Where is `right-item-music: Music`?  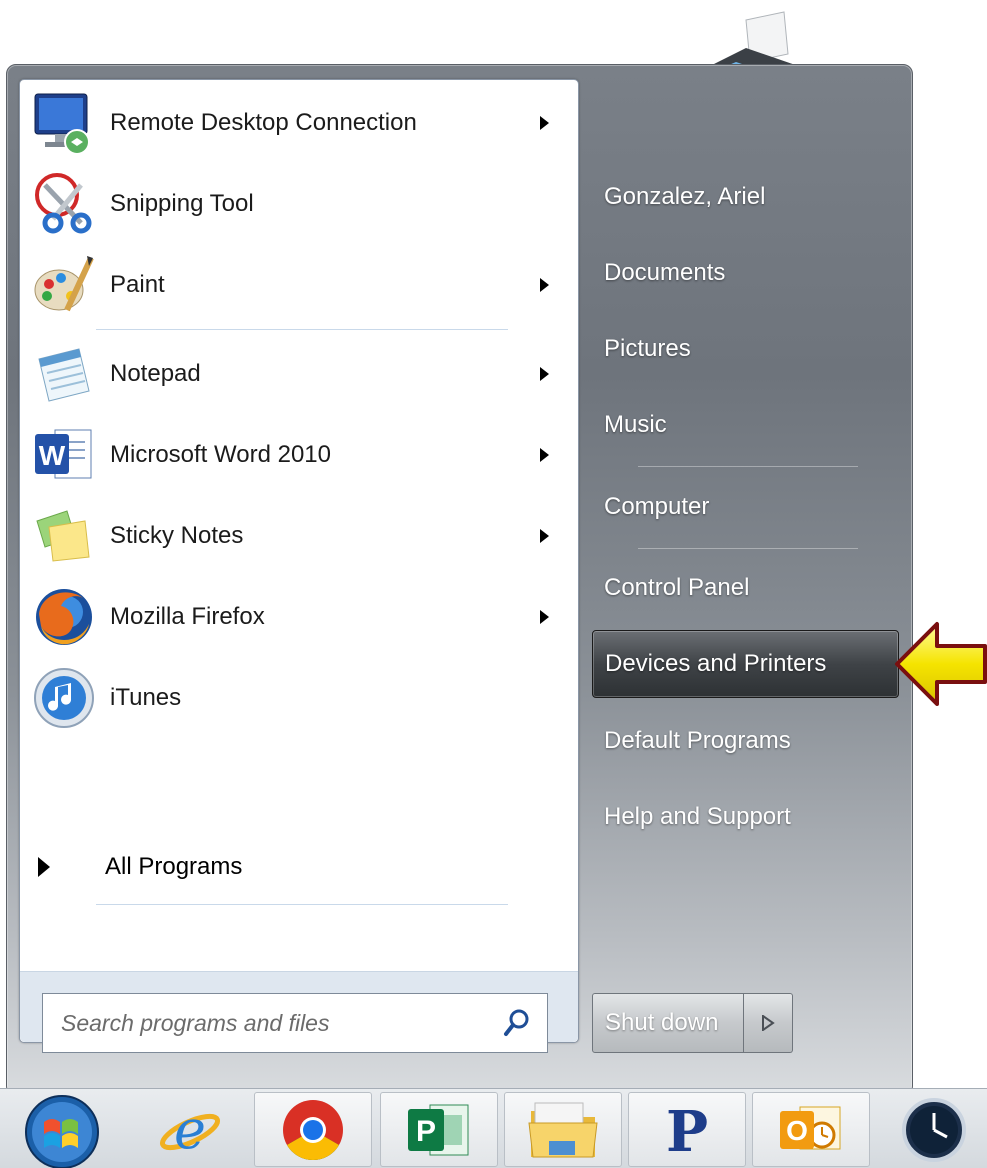
right-item-music: Music is located at coordinates (744, 425).